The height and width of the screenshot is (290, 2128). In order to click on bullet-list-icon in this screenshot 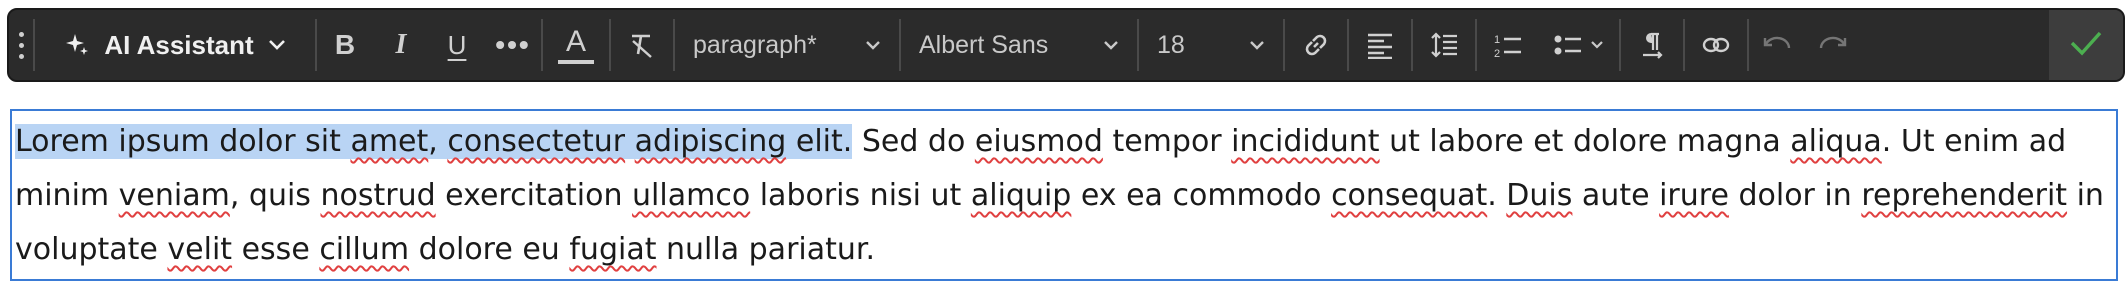, I will do `click(1568, 45)`.